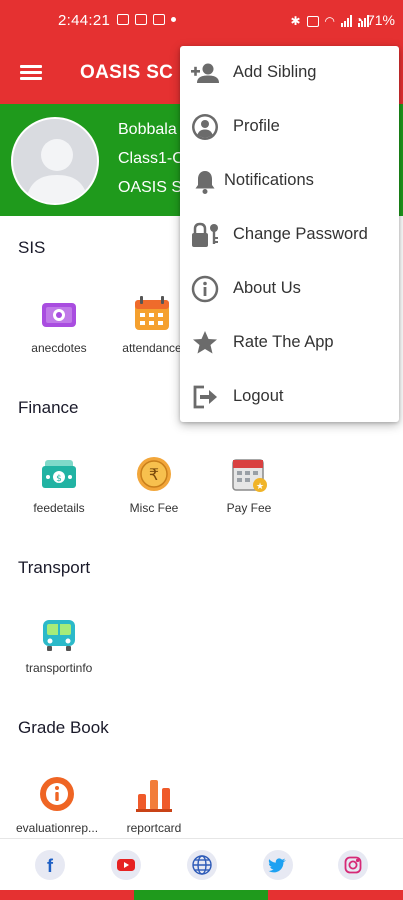 The image size is (403, 900). What do you see at coordinates (295, 21) in the screenshot?
I see `bluetooth-icon: ✱` at bounding box center [295, 21].